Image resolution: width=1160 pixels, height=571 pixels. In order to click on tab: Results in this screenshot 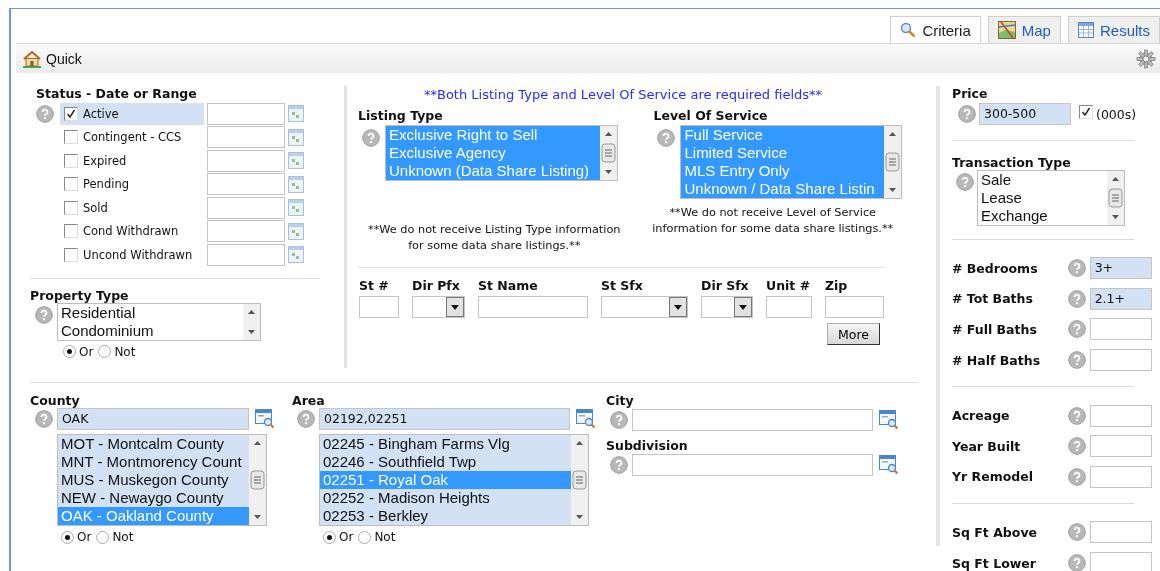, I will do `click(1113, 29)`.